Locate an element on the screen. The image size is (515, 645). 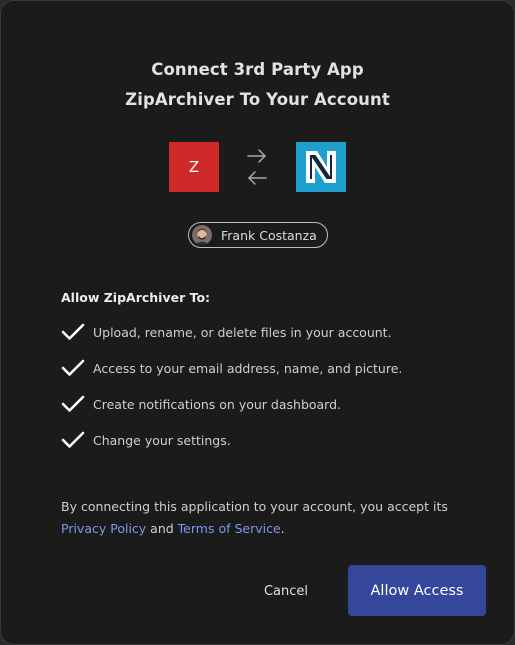
ziparchiver-logo: Z is located at coordinates (194, 167).